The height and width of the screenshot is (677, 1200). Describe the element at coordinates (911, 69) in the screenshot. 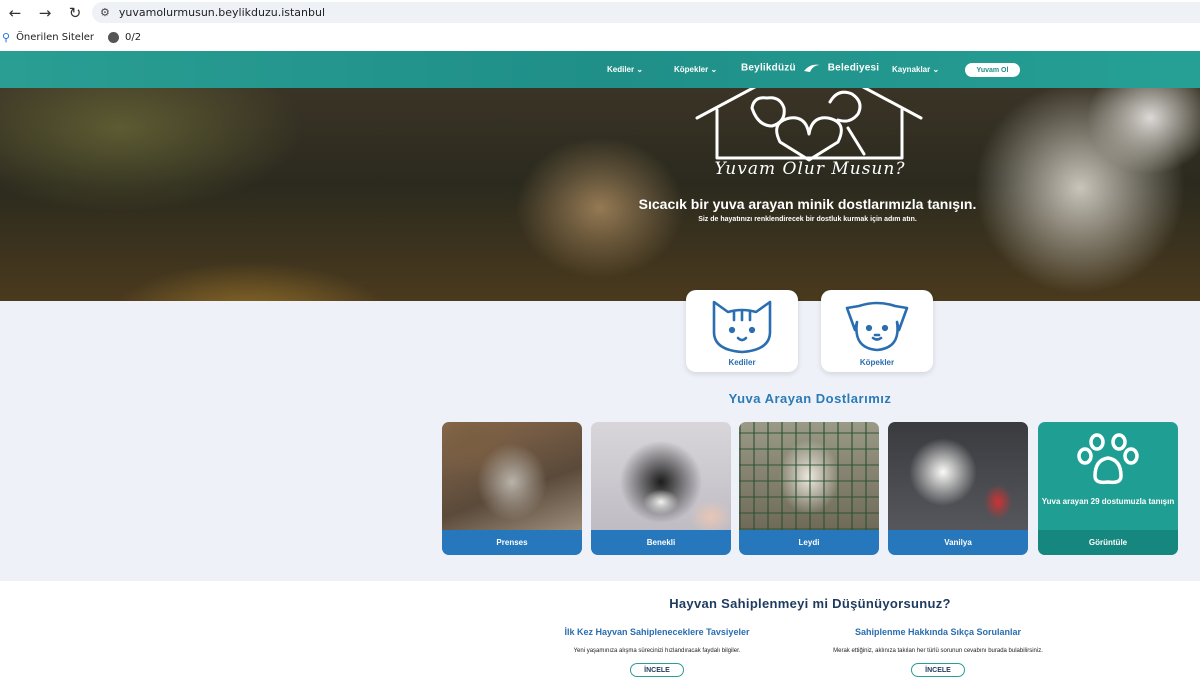

I see `nav-label: Kaynaklar` at that location.